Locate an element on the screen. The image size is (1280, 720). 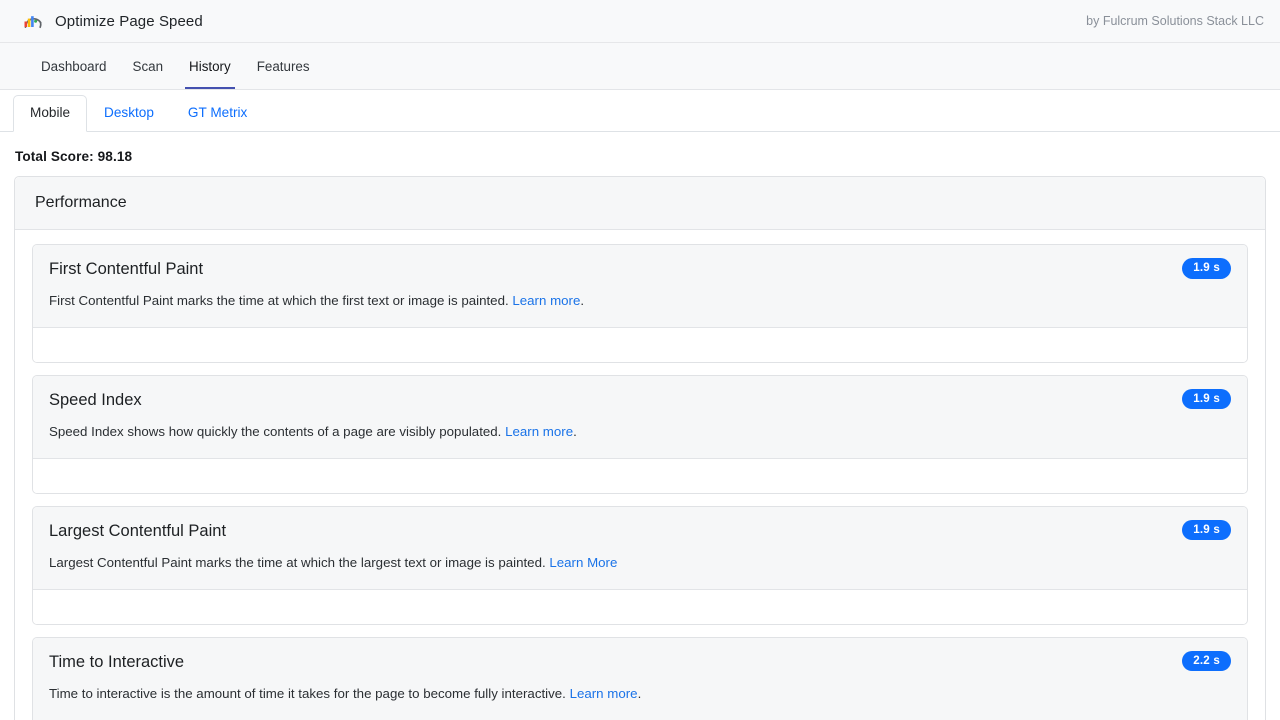
main-navigation: Dashboard Scan History Features is located at coordinates (640, 66).